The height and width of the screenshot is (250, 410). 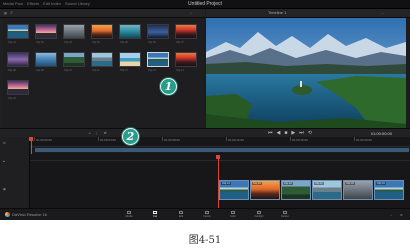 What do you see at coordinates (18, 90) in the screenshot?
I see `media-clip-thumbnail: Clip 15` at bounding box center [18, 90].